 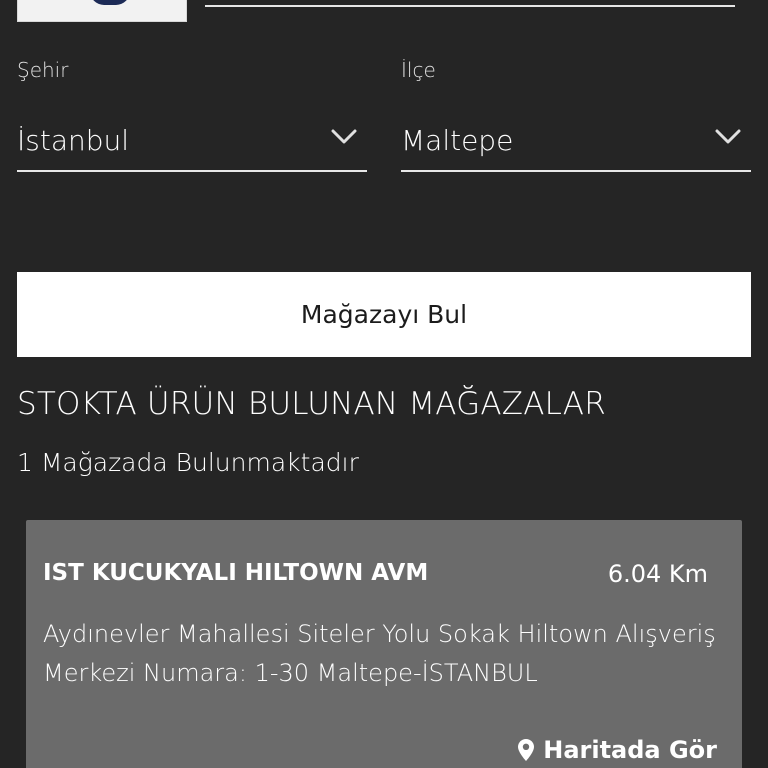 I want to click on district-label: İlçe, so click(x=418, y=70).